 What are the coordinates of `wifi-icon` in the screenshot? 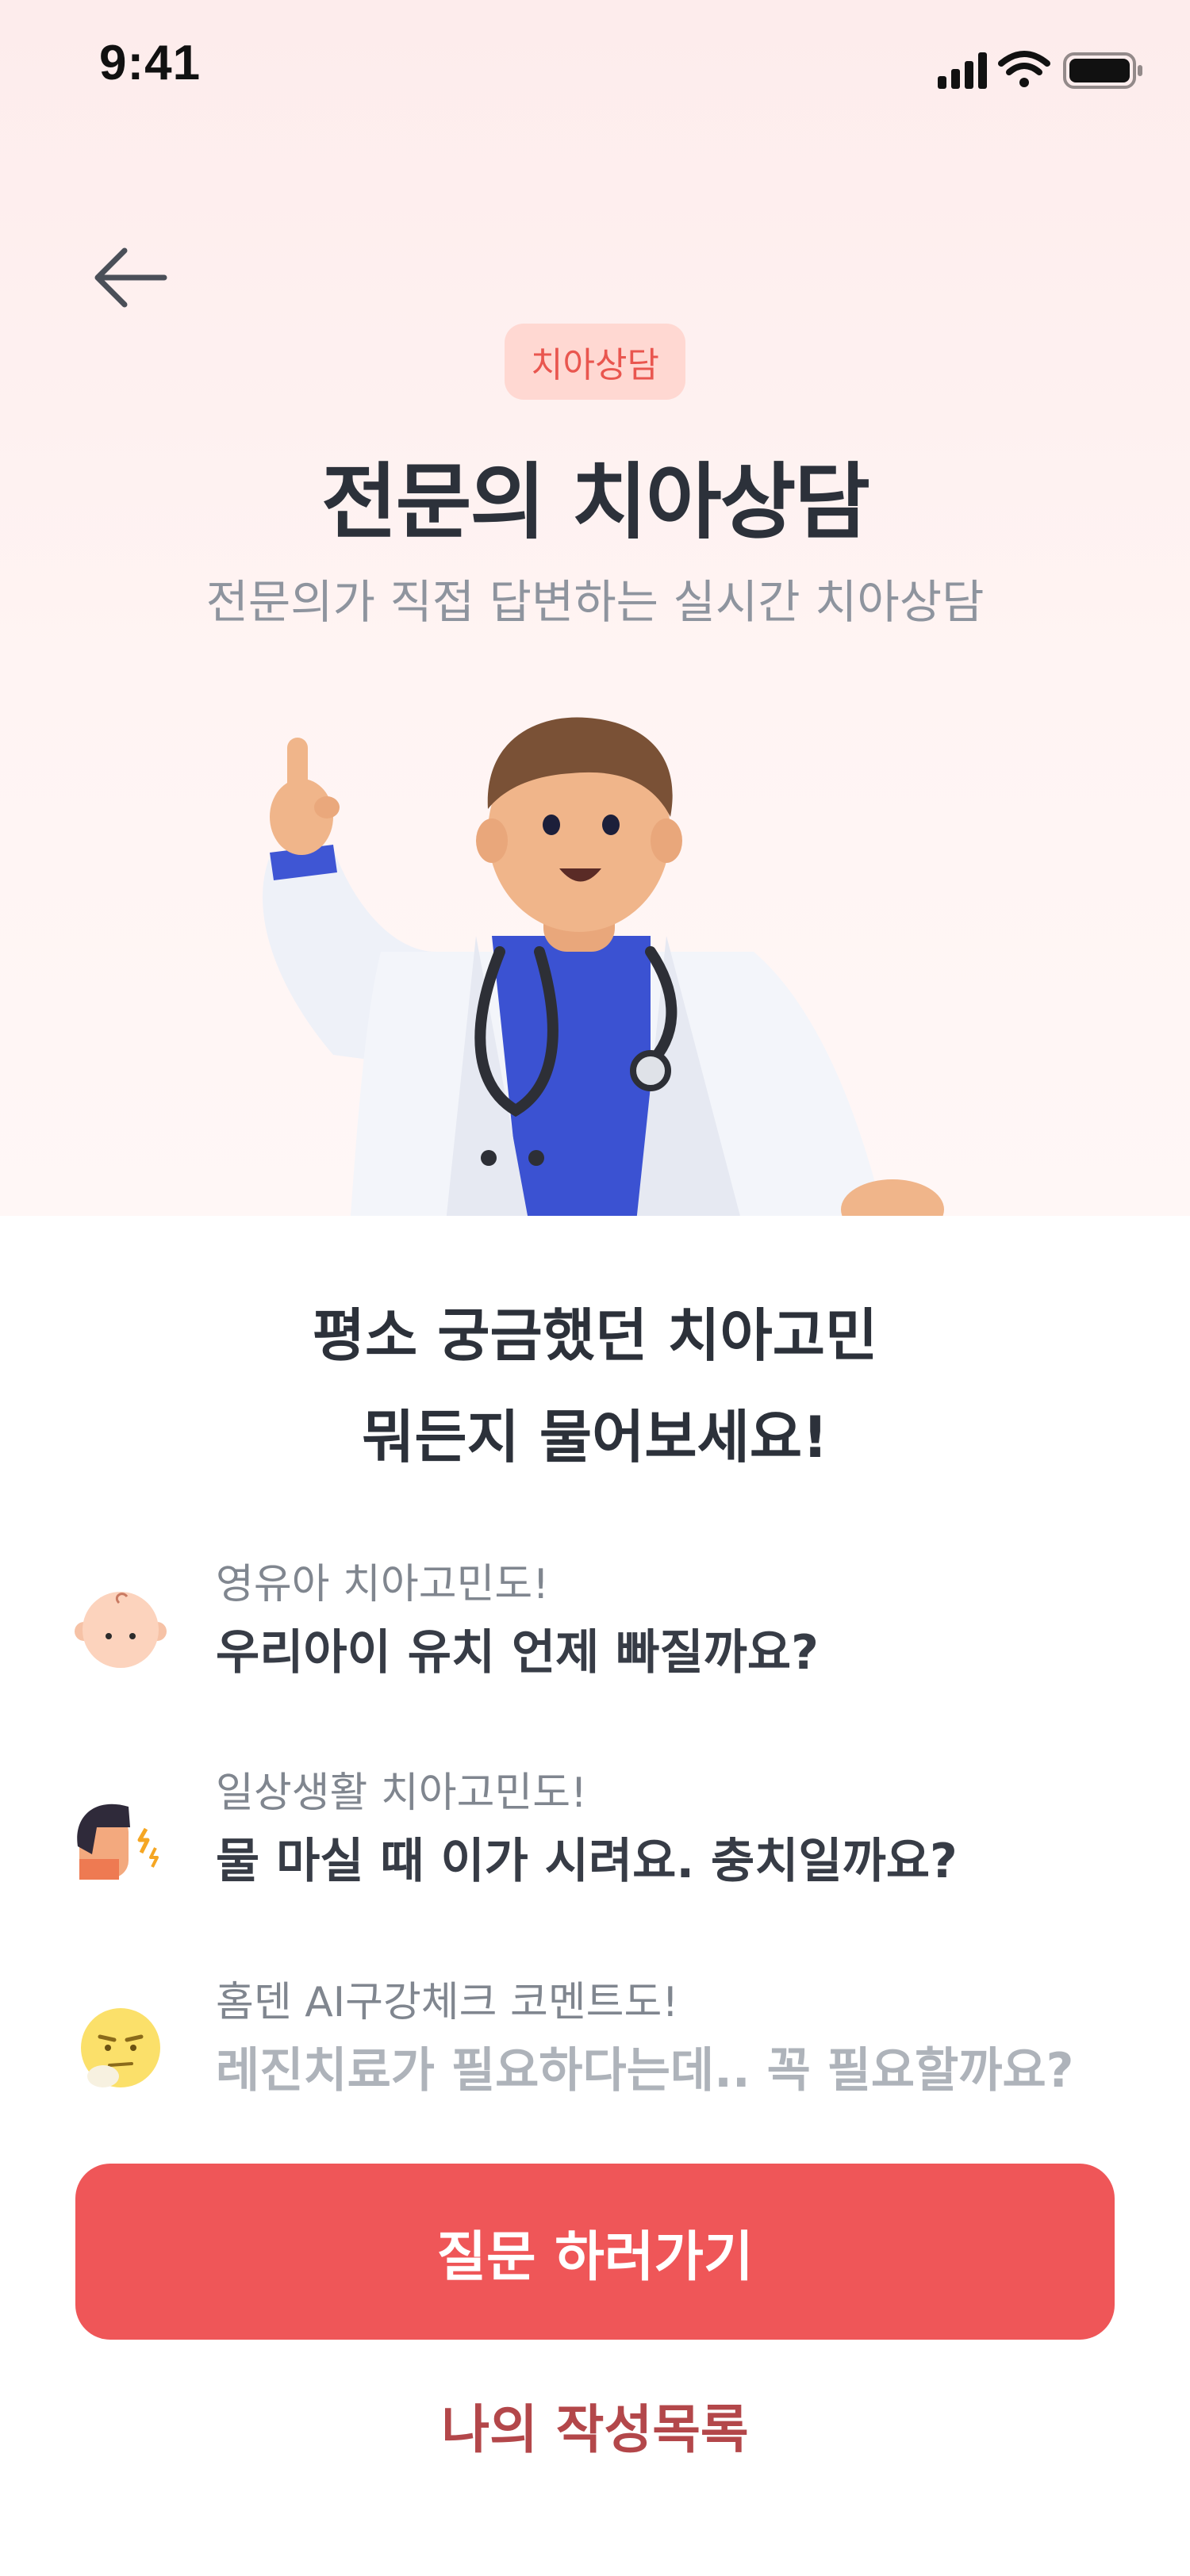 It's located at (1024, 69).